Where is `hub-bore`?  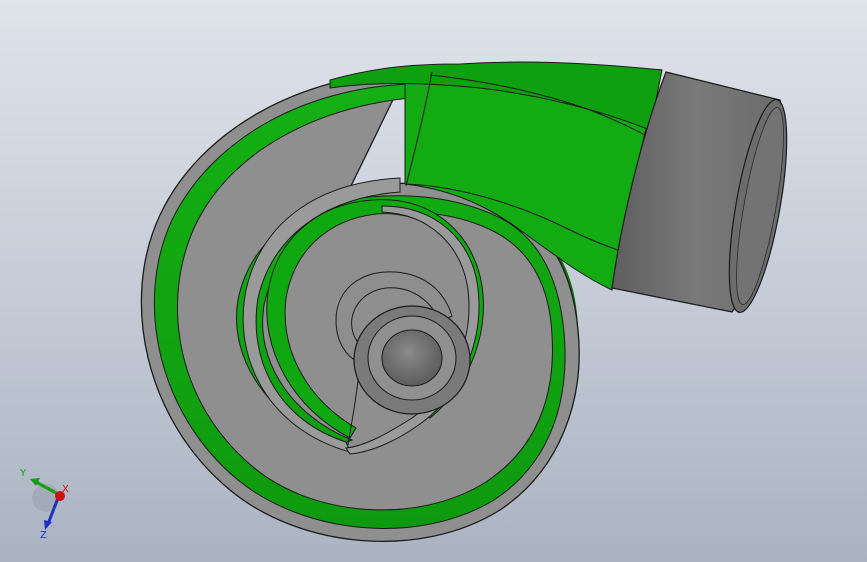
hub-bore is located at coordinates (412, 358).